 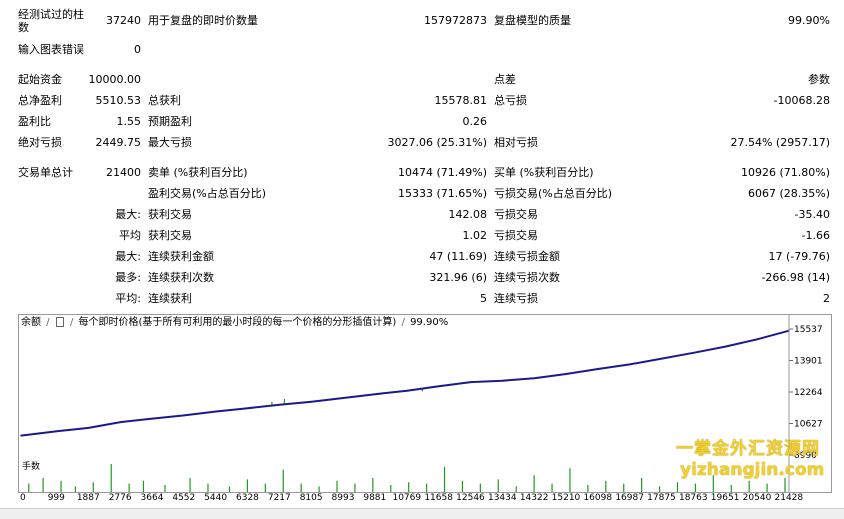 I want to click on value-maximal-consec-profit: 321.96 (6), so click(x=458, y=277).